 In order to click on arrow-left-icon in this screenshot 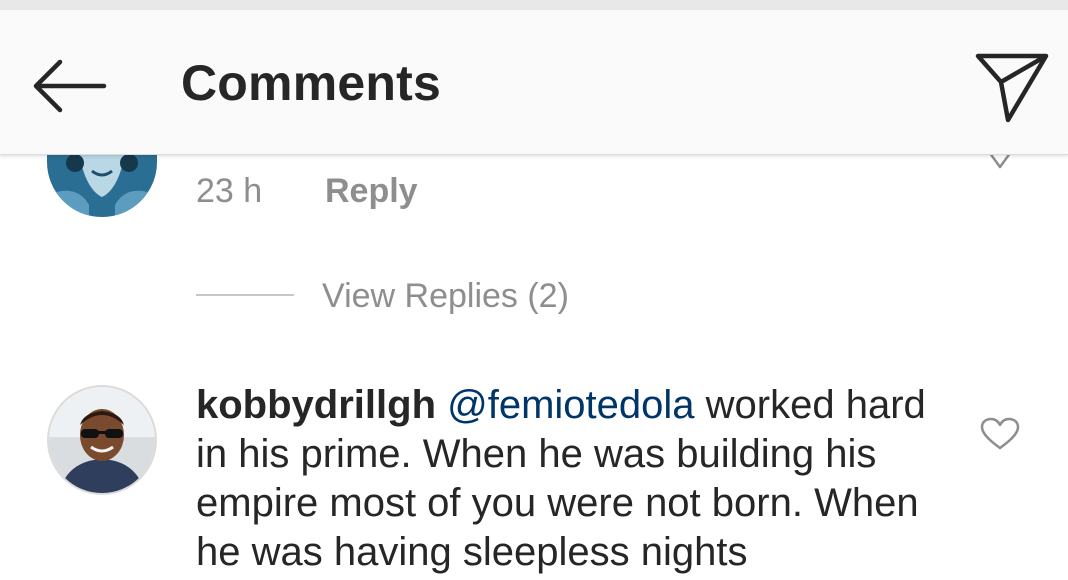, I will do `click(70, 86)`.